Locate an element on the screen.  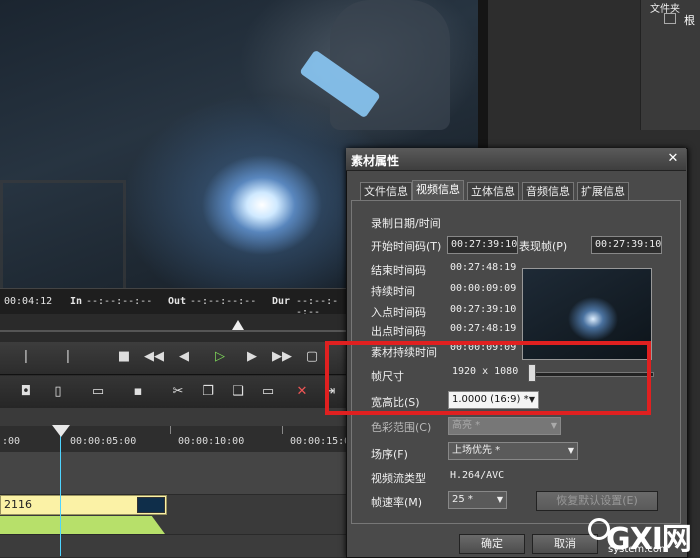
folder-icon: ▭ is located at coordinates (98, 392).